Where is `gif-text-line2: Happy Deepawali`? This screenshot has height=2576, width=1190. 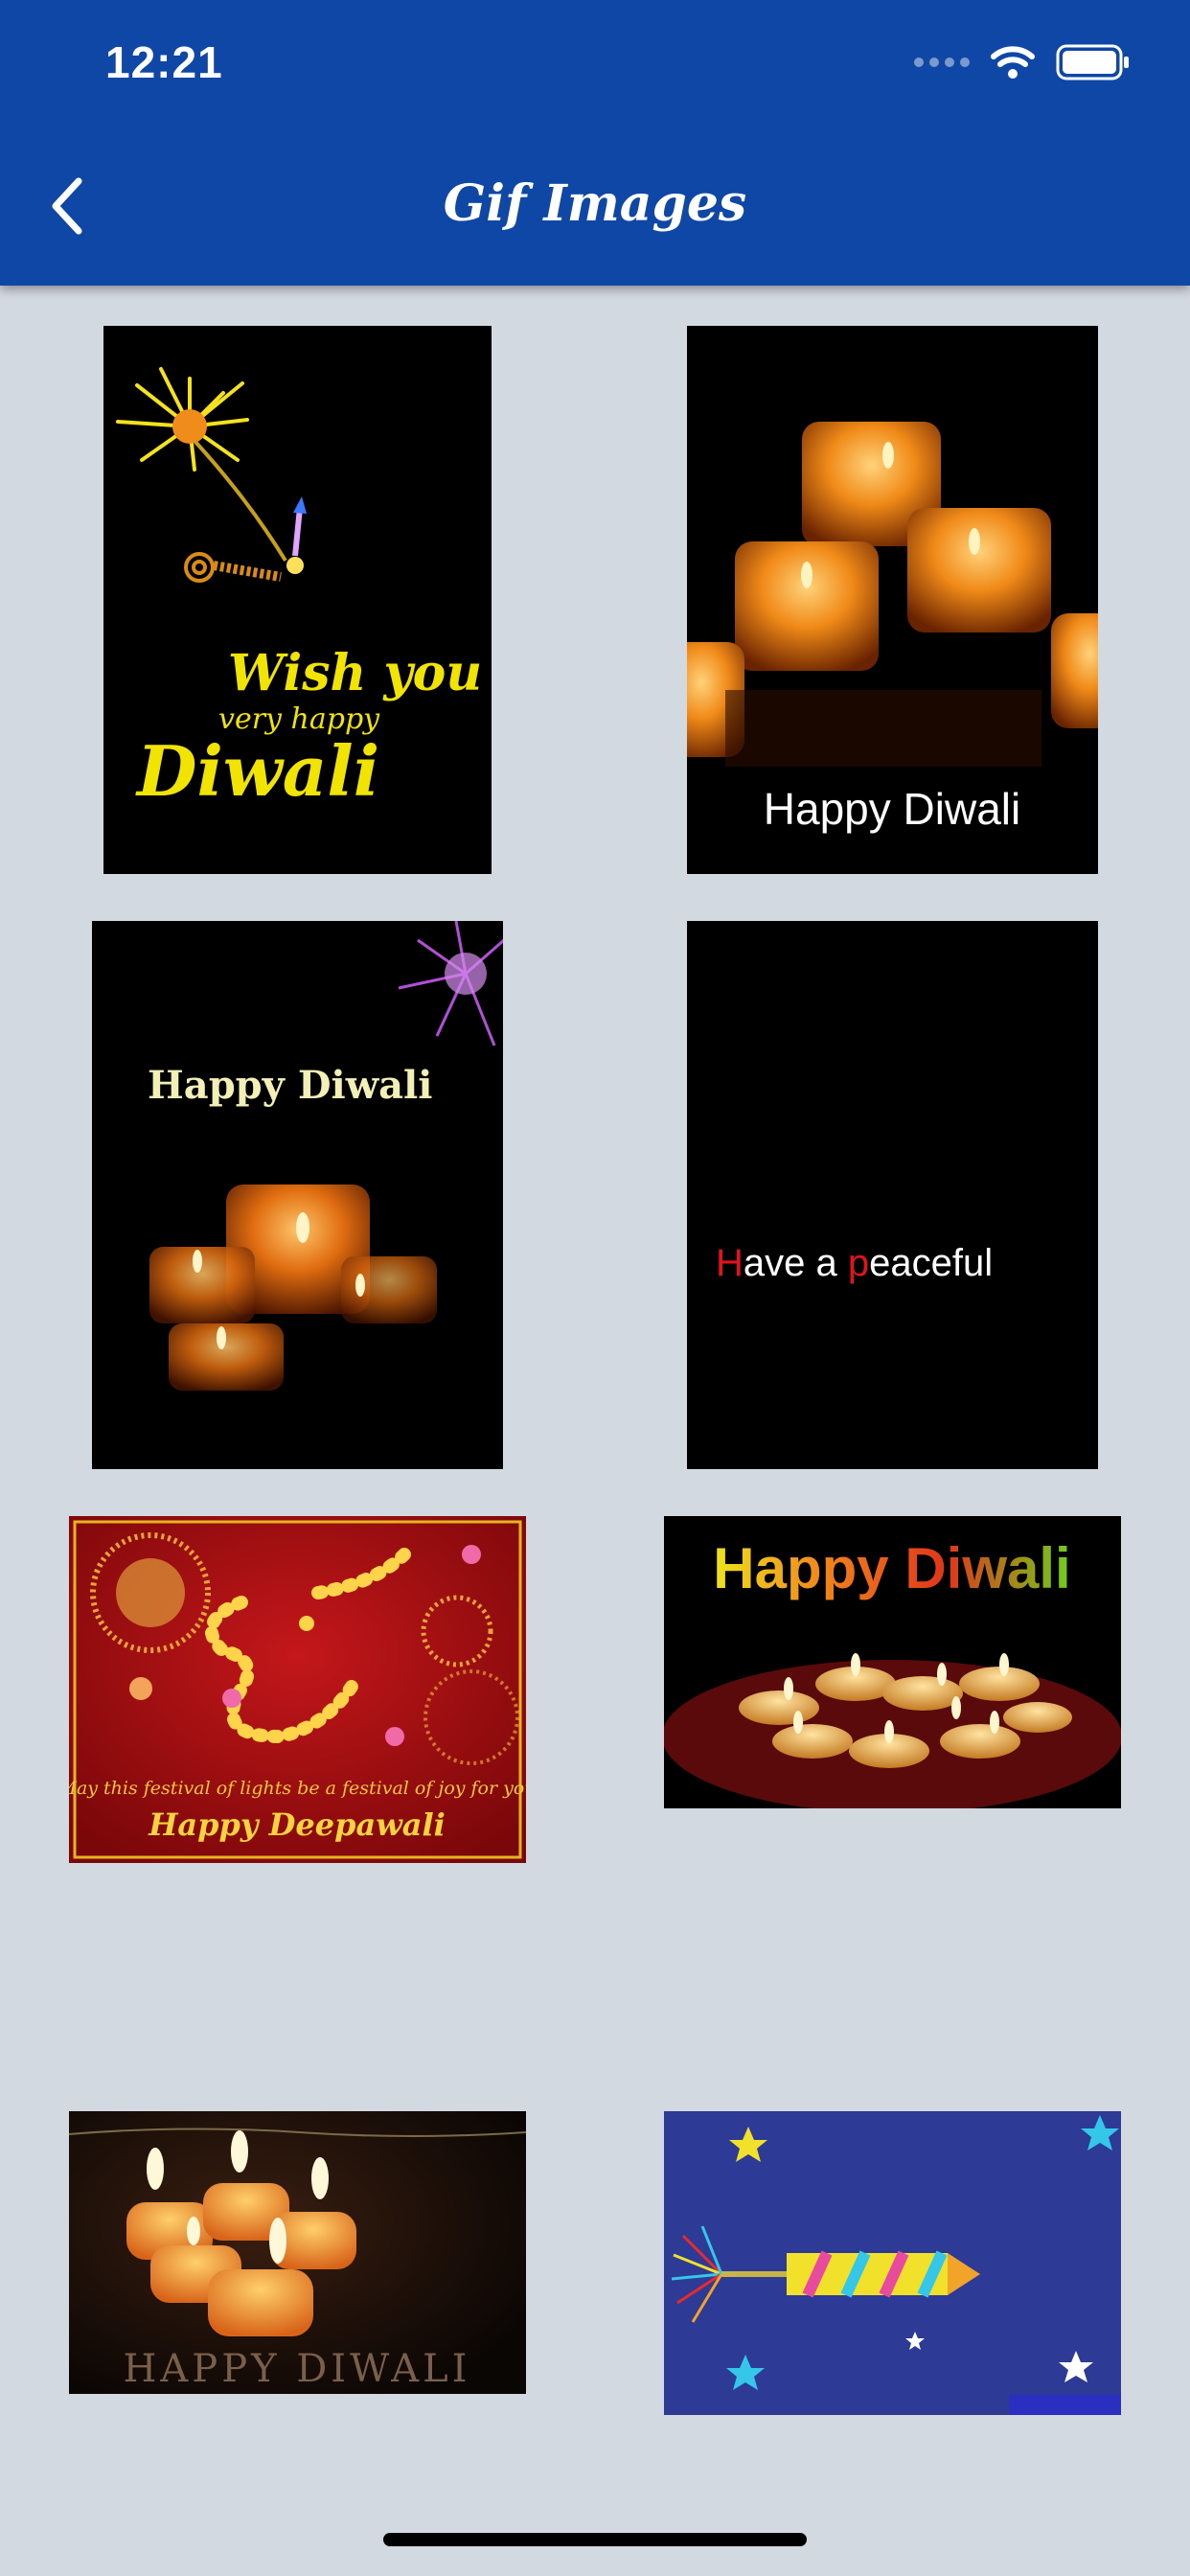
gif-text-line2: Happy Deepawali is located at coordinates (297, 1824).